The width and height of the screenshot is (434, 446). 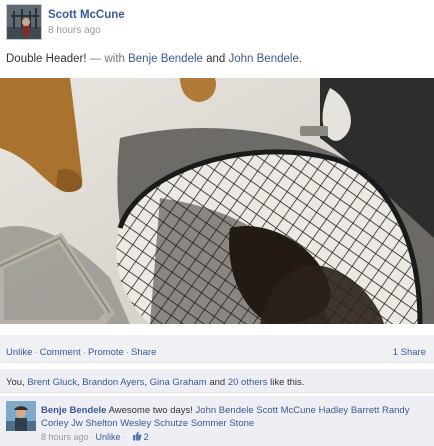 I want to click on promote-link: Promote, so click(x=106, y=352).